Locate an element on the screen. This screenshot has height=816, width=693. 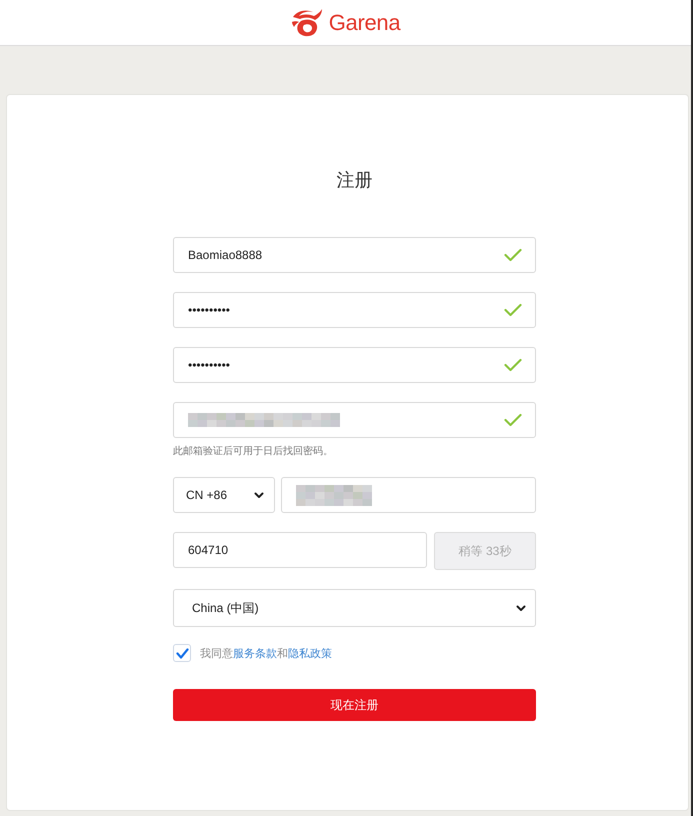
register-button: 现在注册 is located at coordinates (354, 705).